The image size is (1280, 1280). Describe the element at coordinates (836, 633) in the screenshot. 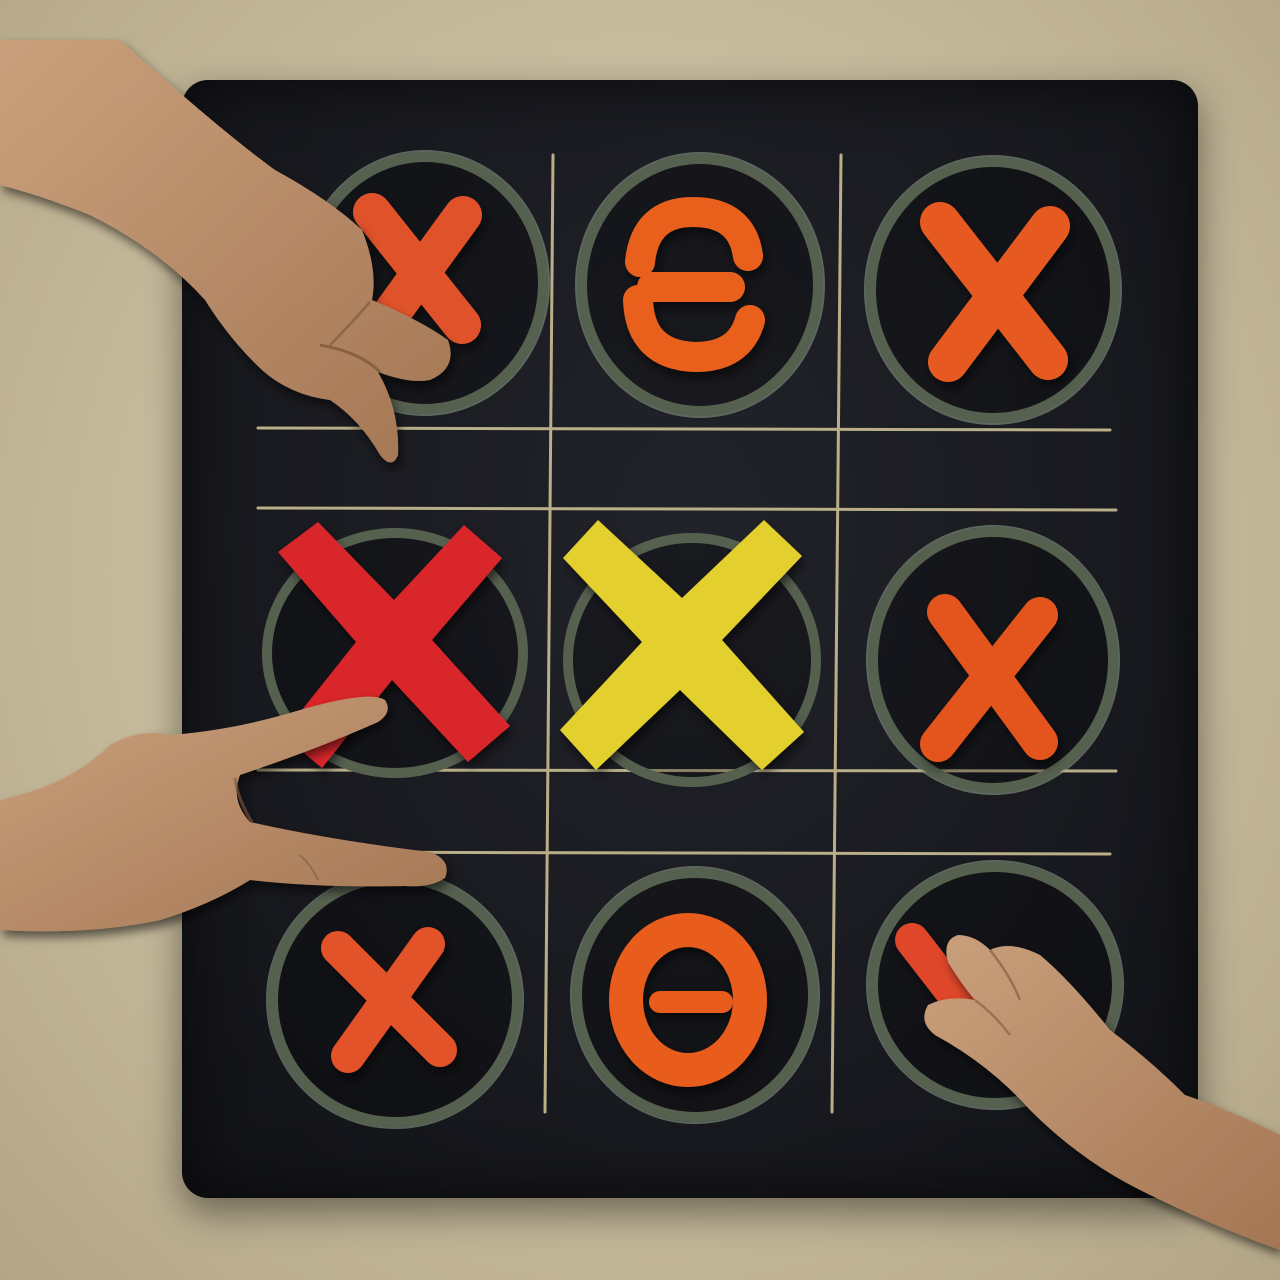

I see `grid-line-v2` at that location.